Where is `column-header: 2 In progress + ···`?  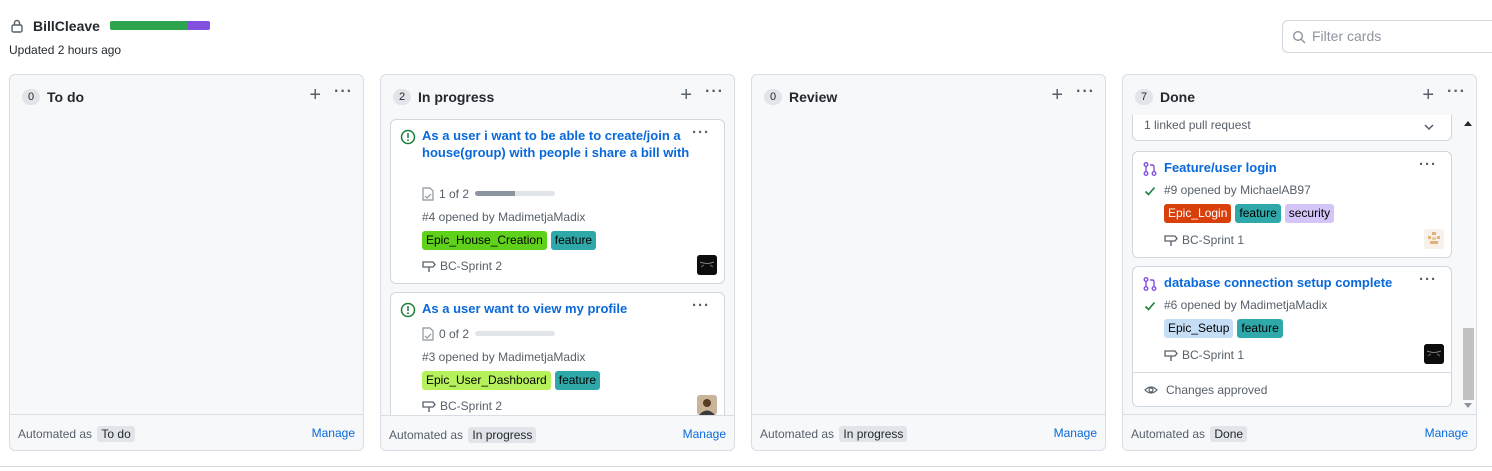
column-header: 2 In progress + ··· is located at coordinates (557, 96).